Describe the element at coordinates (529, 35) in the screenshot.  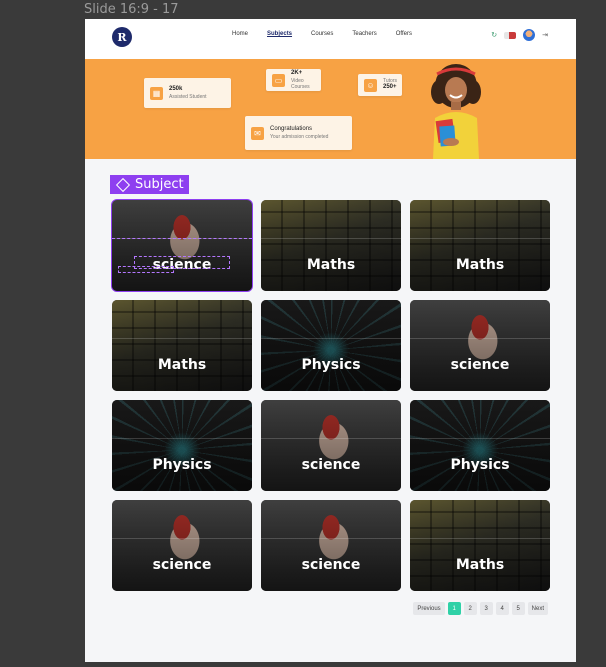
I see `user-avatar` at that location.